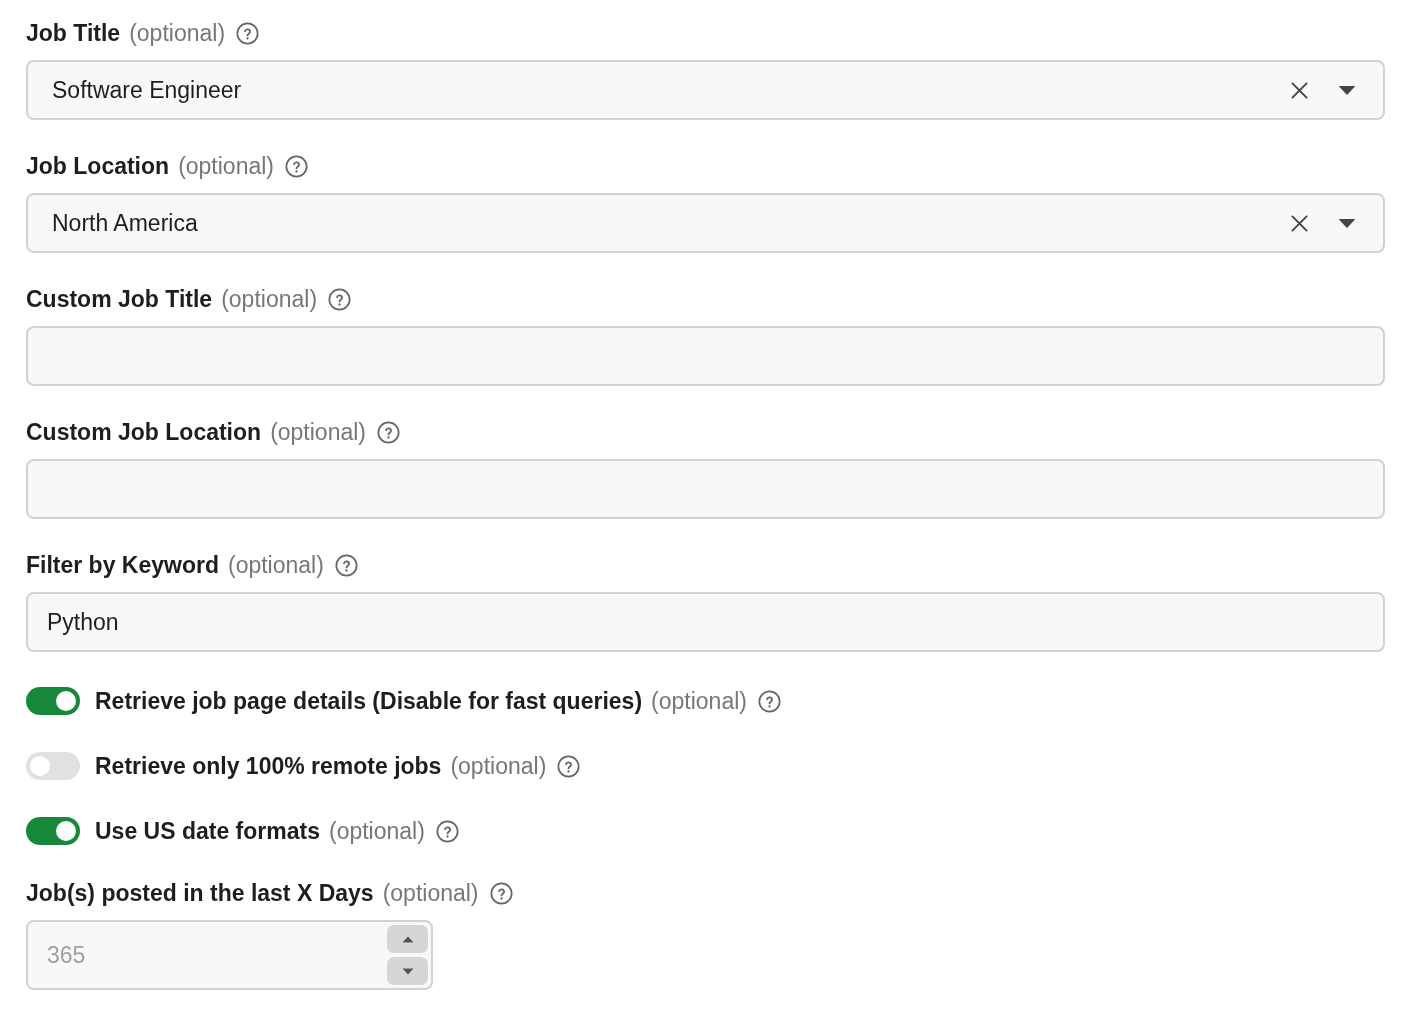  I want to click on toggle-label: Use US date formats, so click(207, 831).